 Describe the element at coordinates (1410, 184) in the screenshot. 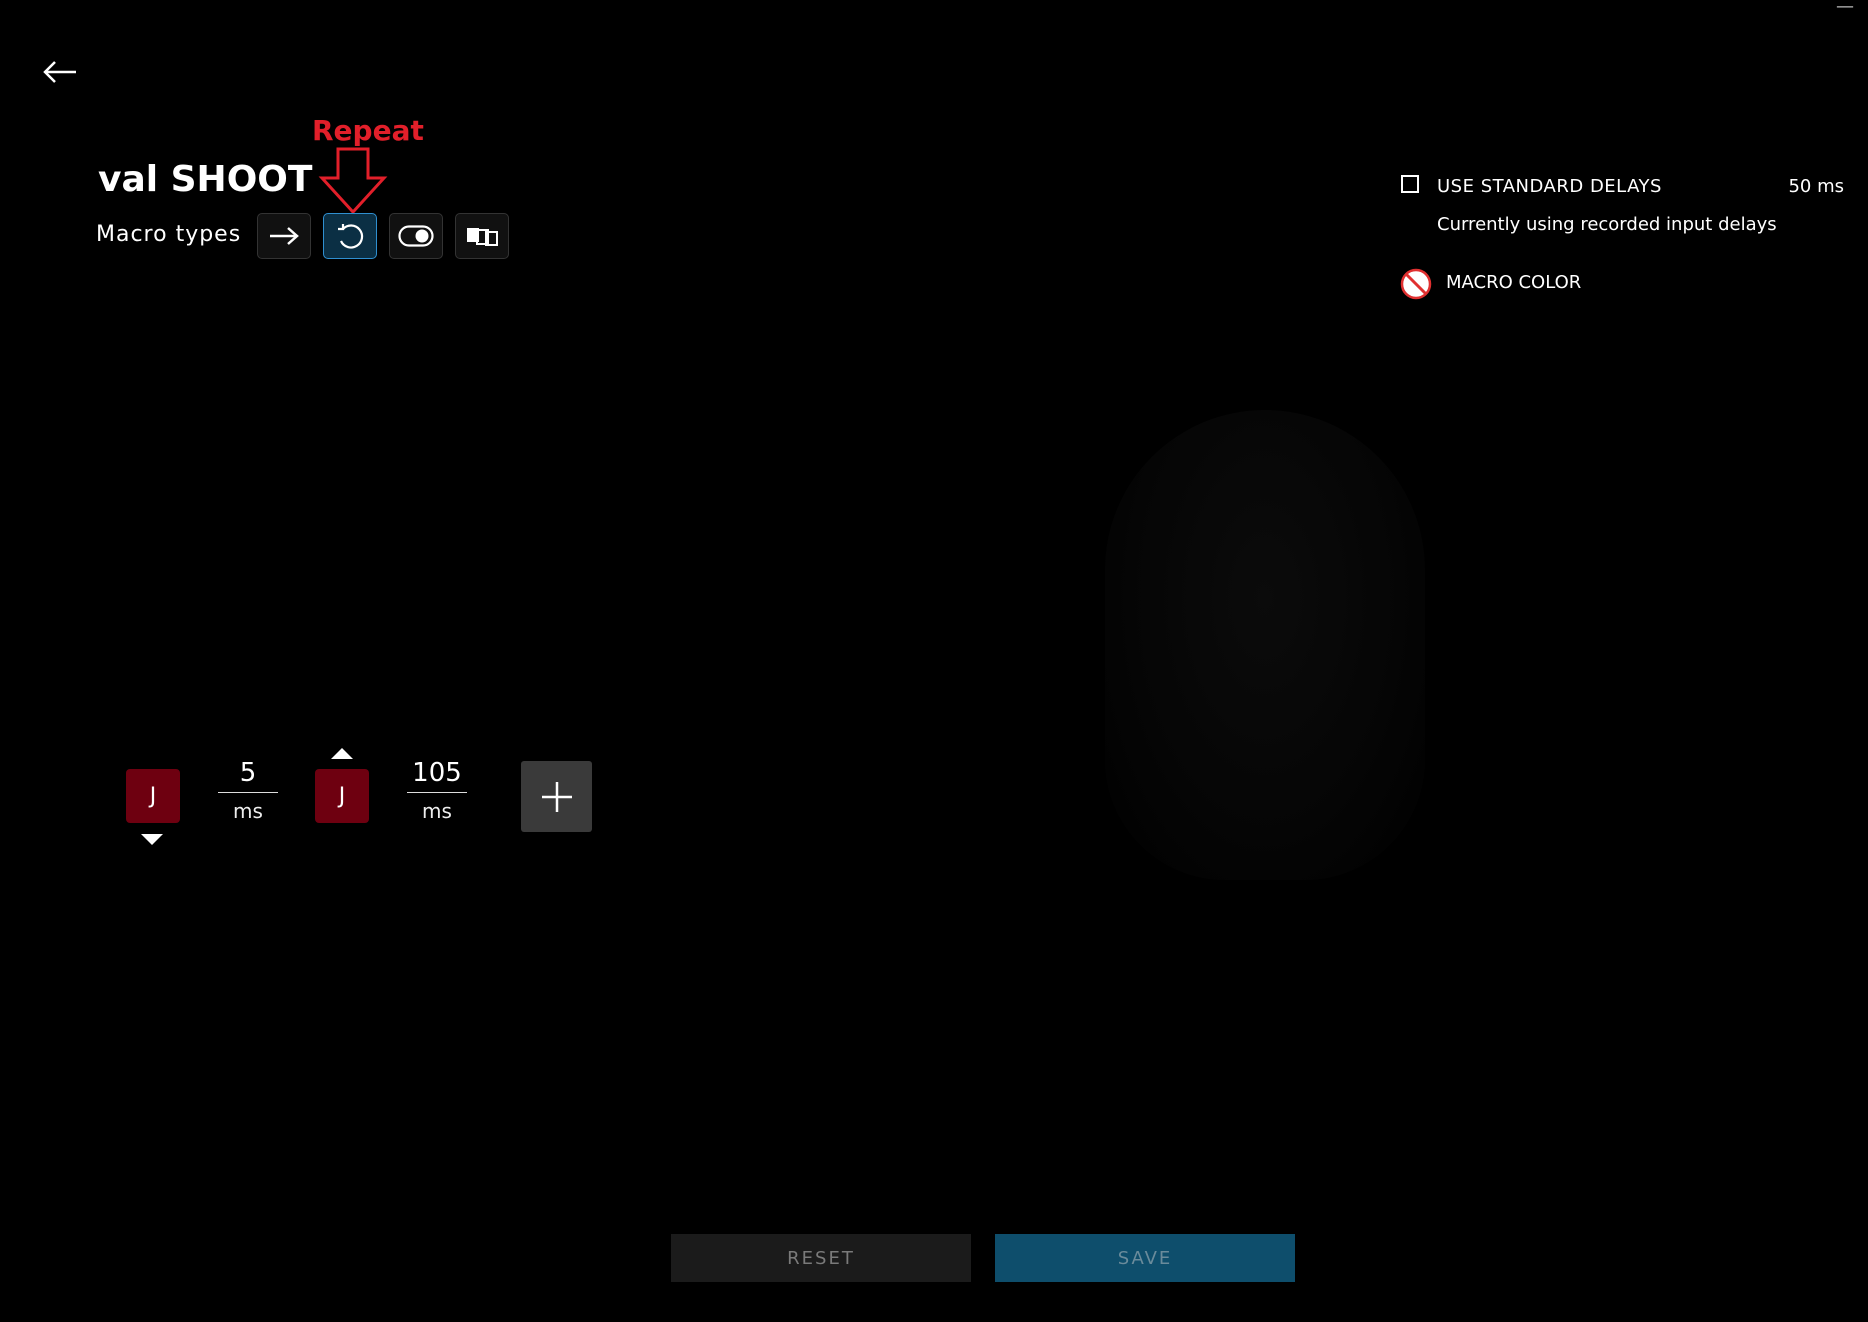

I see `use-standard-delays-checkbox` at that location.